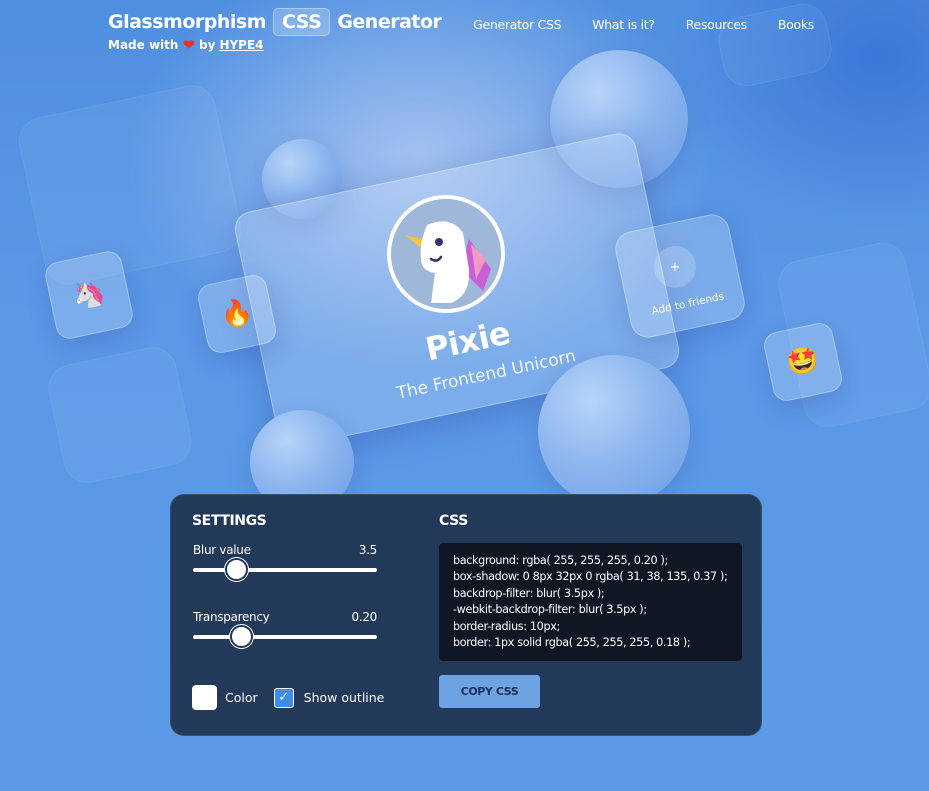 This screenshot has height=791, width=929. I want to click on blur-label: Blur value, so click(222, 550).